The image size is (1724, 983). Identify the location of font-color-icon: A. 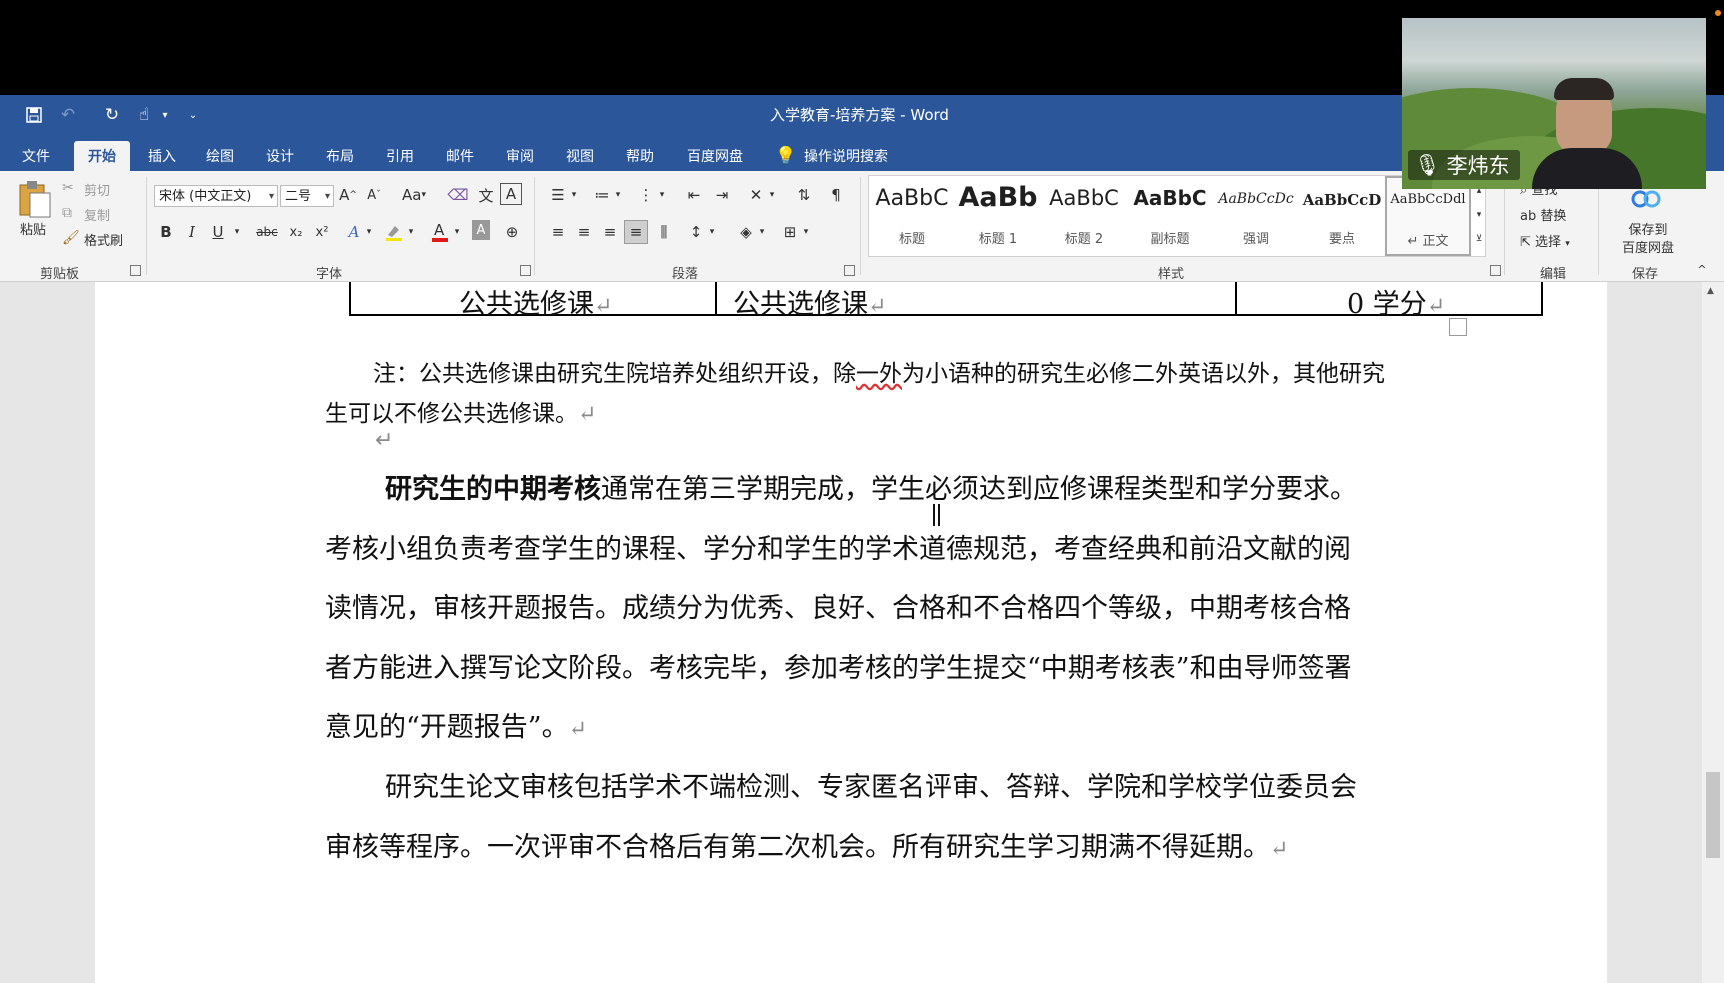
(440, 232).